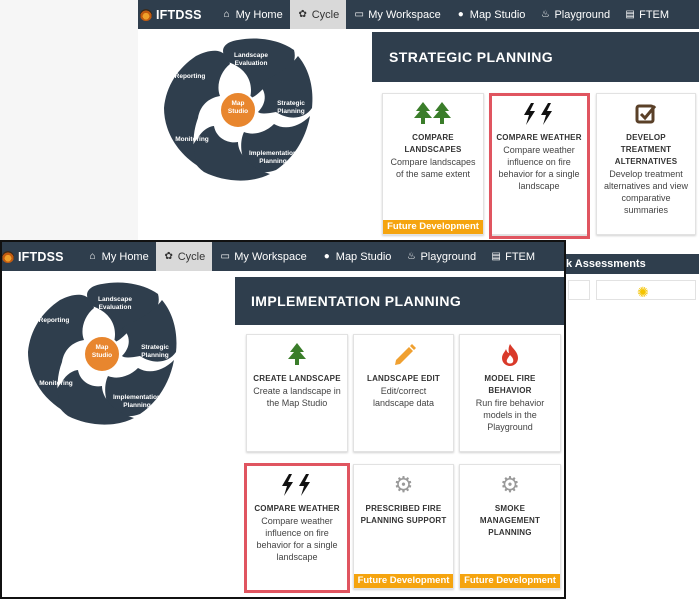 This screenshot has width=699, height=599. What do you see at coordinates (297, 355) in the screenshot?
I see `tree-icon` at bounding box center [297, 355].